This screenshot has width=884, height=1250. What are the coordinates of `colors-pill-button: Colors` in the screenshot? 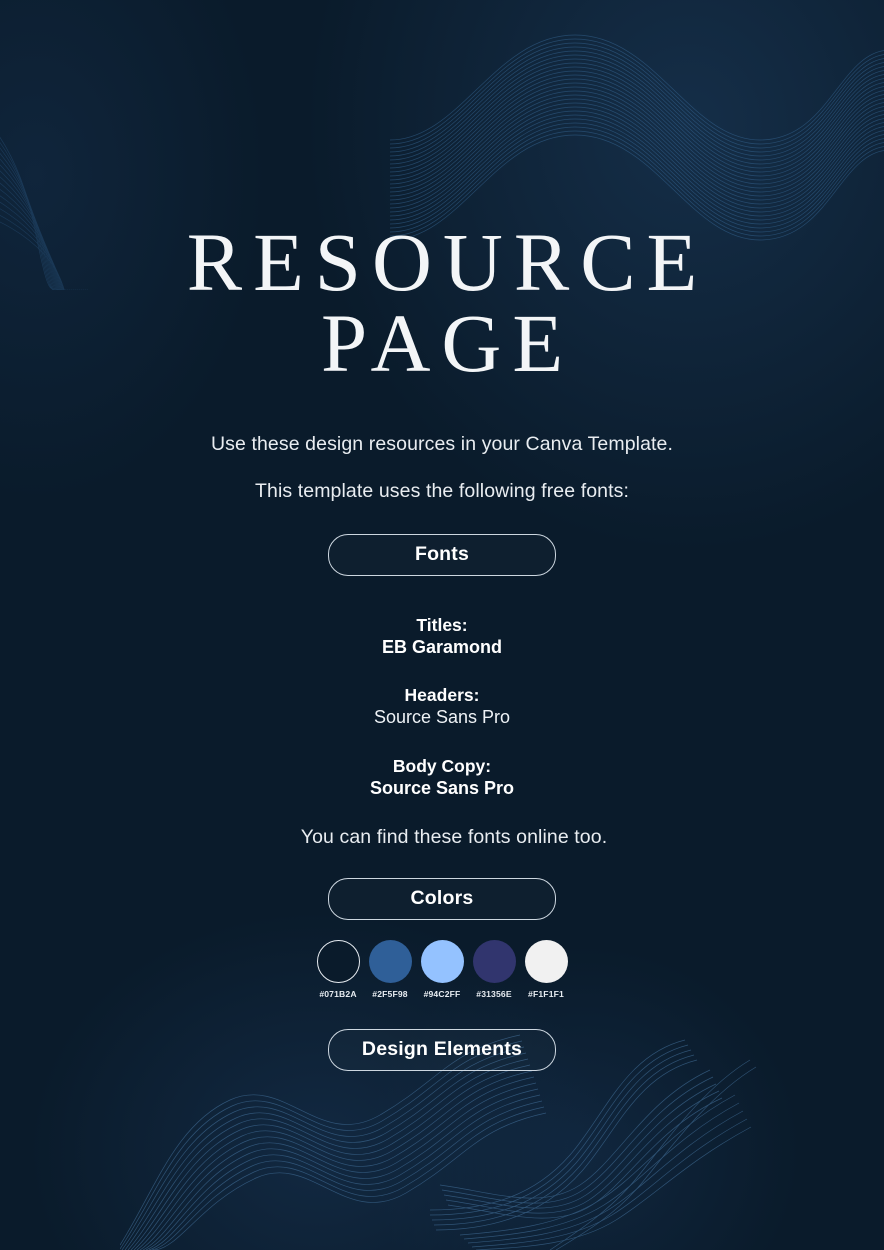 It's located at (442, 898).